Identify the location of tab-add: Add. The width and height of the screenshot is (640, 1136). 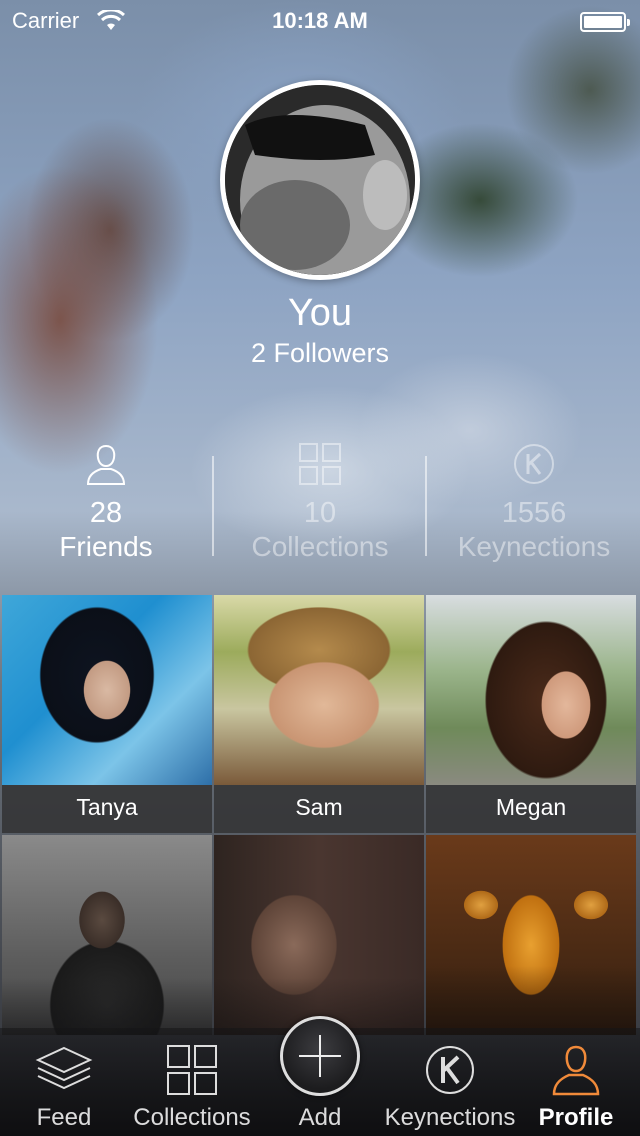
(320, 1076).